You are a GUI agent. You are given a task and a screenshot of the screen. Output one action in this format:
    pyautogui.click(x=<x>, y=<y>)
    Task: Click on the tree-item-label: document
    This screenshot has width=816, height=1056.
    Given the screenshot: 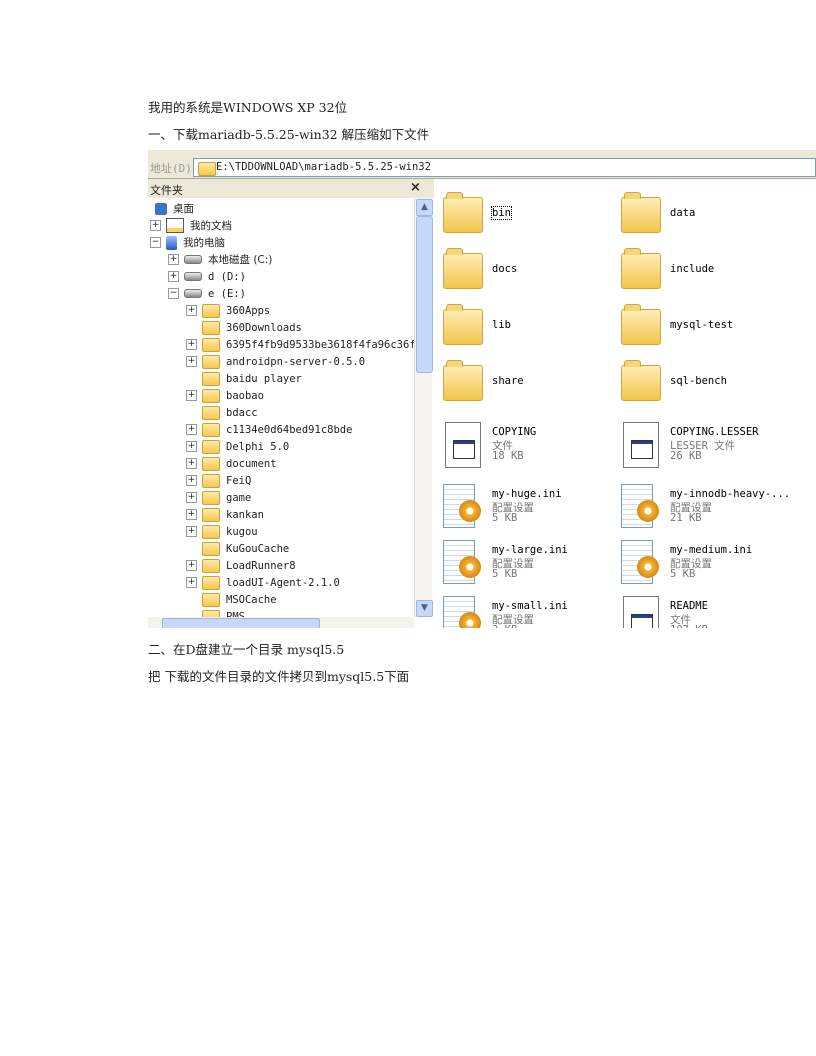 What is the action you would take?
    pyautogui.click(x=251, y=463)
    